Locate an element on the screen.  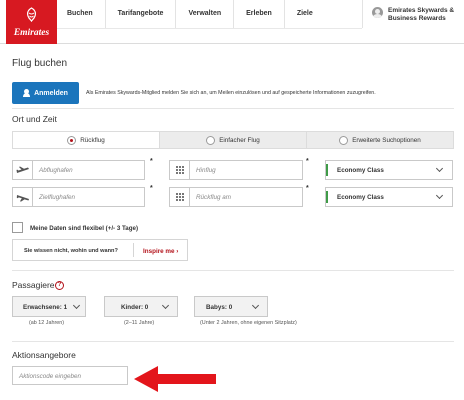
trip-type-oneway: Einfacher Flug is located at coordinates (233, 140).